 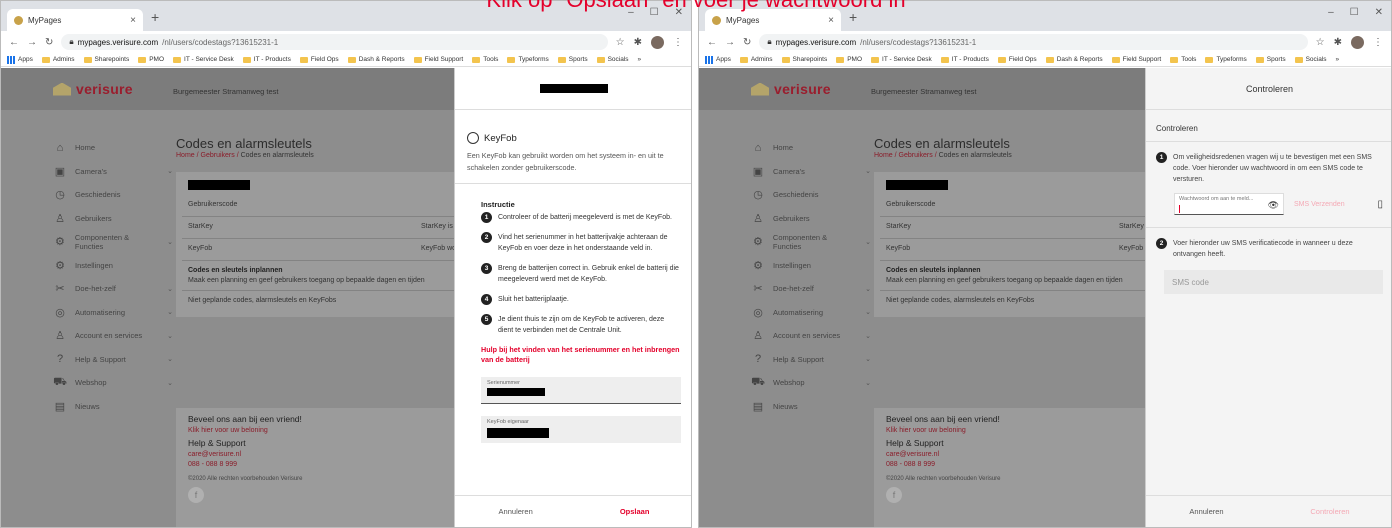 What do you see at coordinates (581, 429) in the screenshot?
I see `keyfob-owner-field: KeyFob eigenaar` at bounding box center [581, 429].